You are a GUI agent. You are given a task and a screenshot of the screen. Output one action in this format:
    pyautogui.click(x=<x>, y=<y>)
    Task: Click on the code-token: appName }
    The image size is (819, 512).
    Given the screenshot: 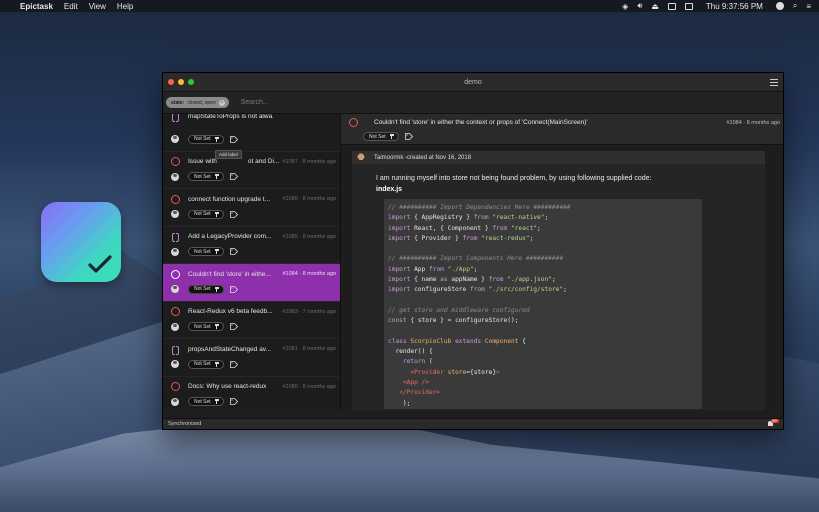 What is the action you would take?
    pyautogui.click(x=468, y=280)
    